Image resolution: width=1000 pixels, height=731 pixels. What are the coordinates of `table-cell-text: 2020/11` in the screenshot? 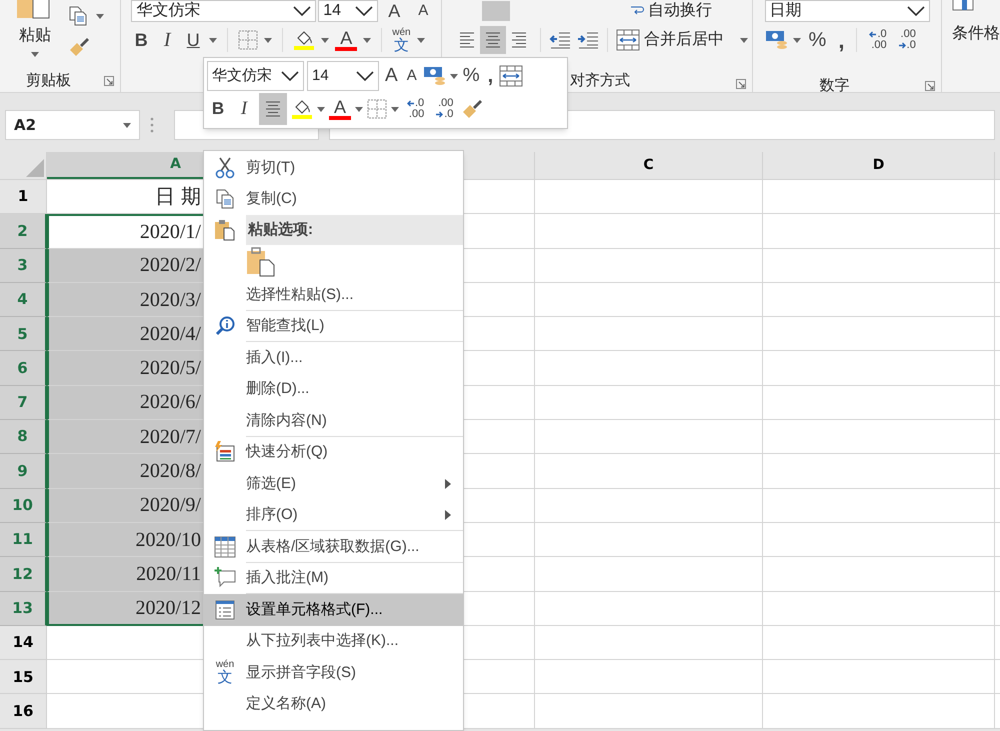 It's located at (168, 574).